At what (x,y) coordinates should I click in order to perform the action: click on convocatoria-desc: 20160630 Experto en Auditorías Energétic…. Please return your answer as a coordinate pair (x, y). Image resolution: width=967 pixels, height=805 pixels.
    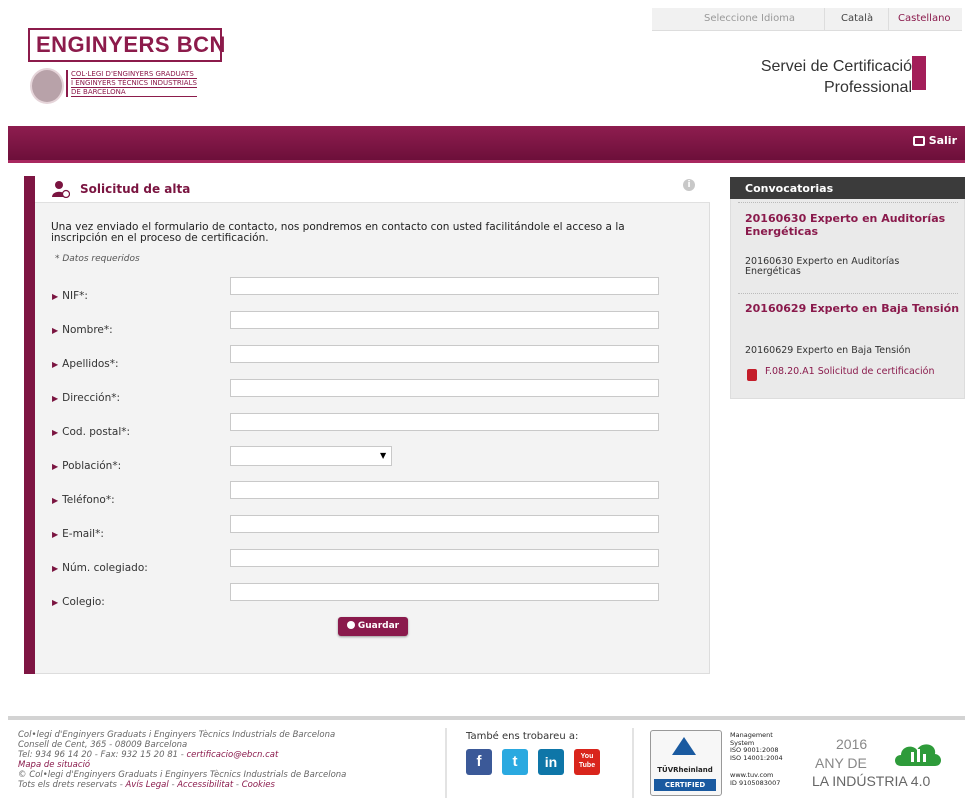
    Looking at the image, I should click on (822, 266).